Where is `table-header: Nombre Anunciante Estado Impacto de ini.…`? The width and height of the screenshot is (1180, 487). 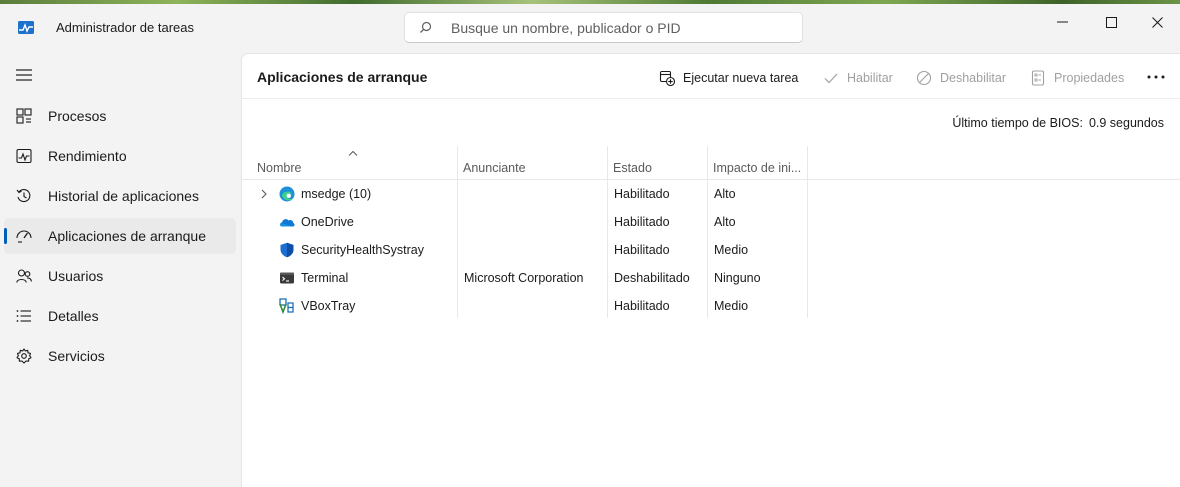 table-header: Nombre Anunciante Estado Impacto de ini.… is located at coordinates (711, 163).